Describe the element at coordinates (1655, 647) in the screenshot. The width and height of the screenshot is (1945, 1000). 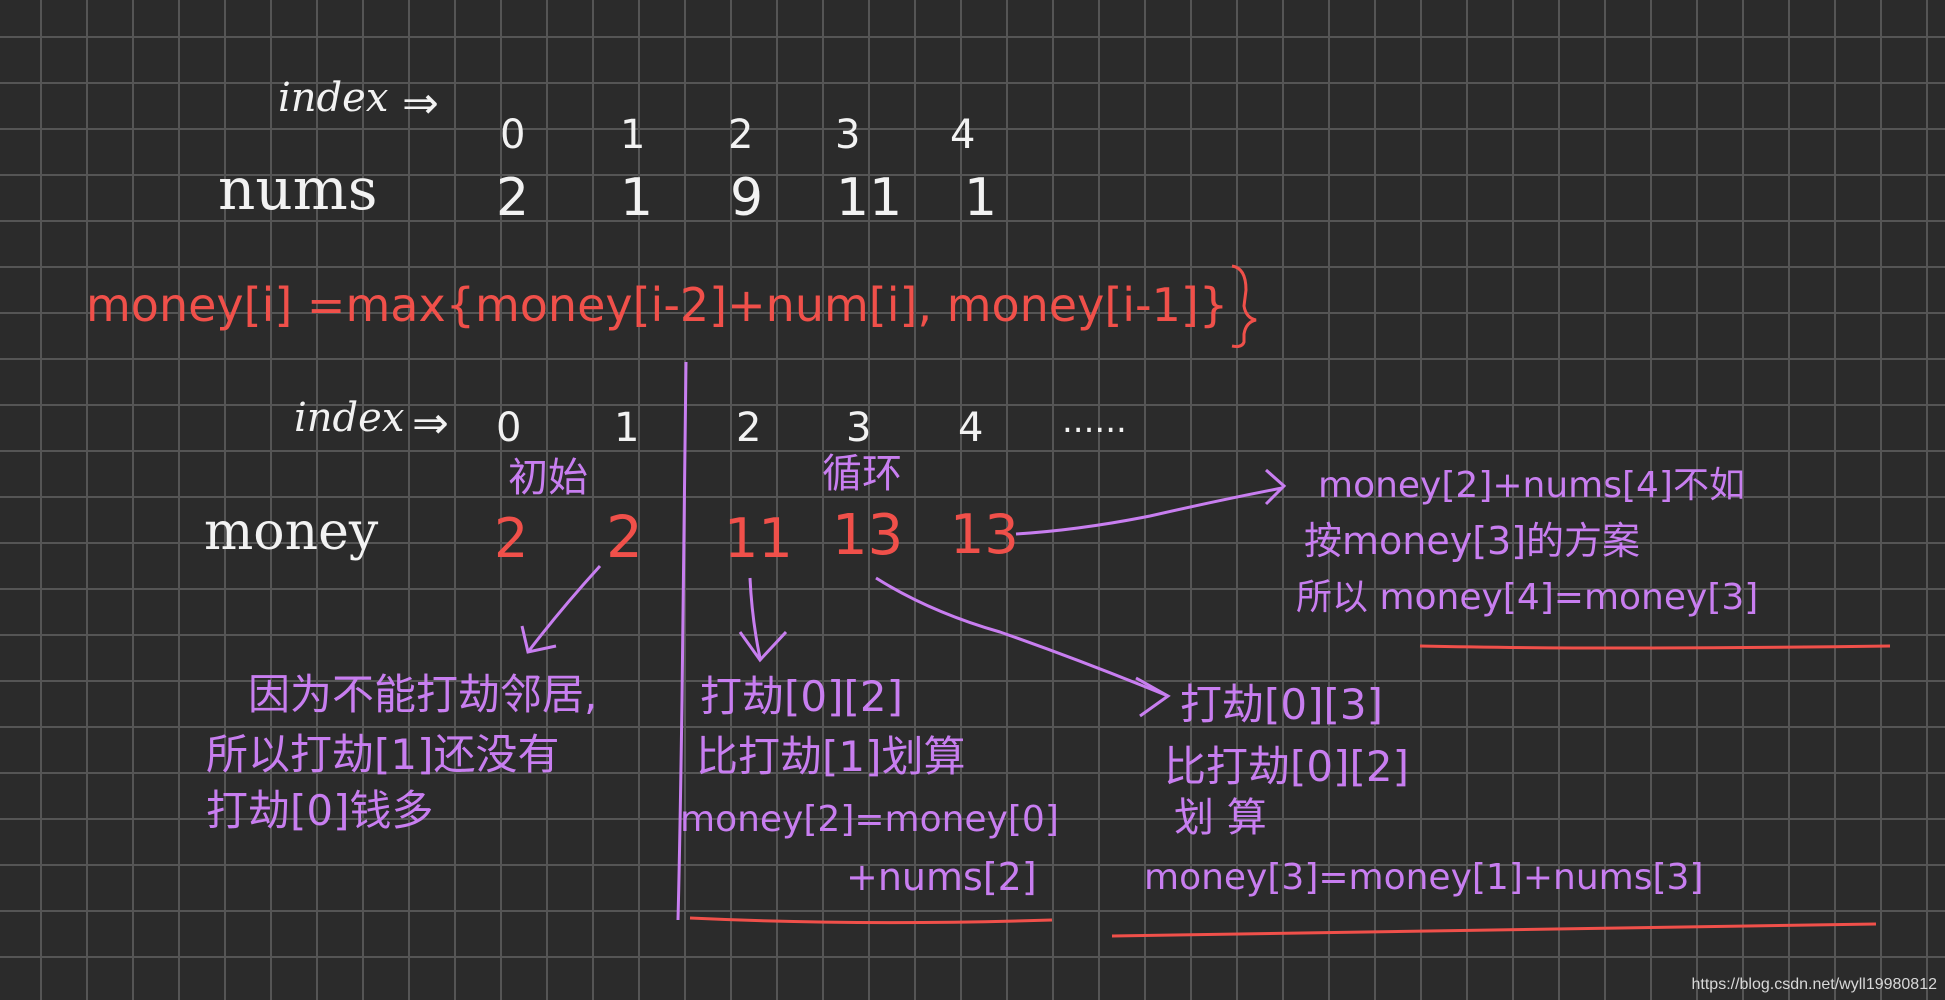
I see `index4-note-underline` at that location.